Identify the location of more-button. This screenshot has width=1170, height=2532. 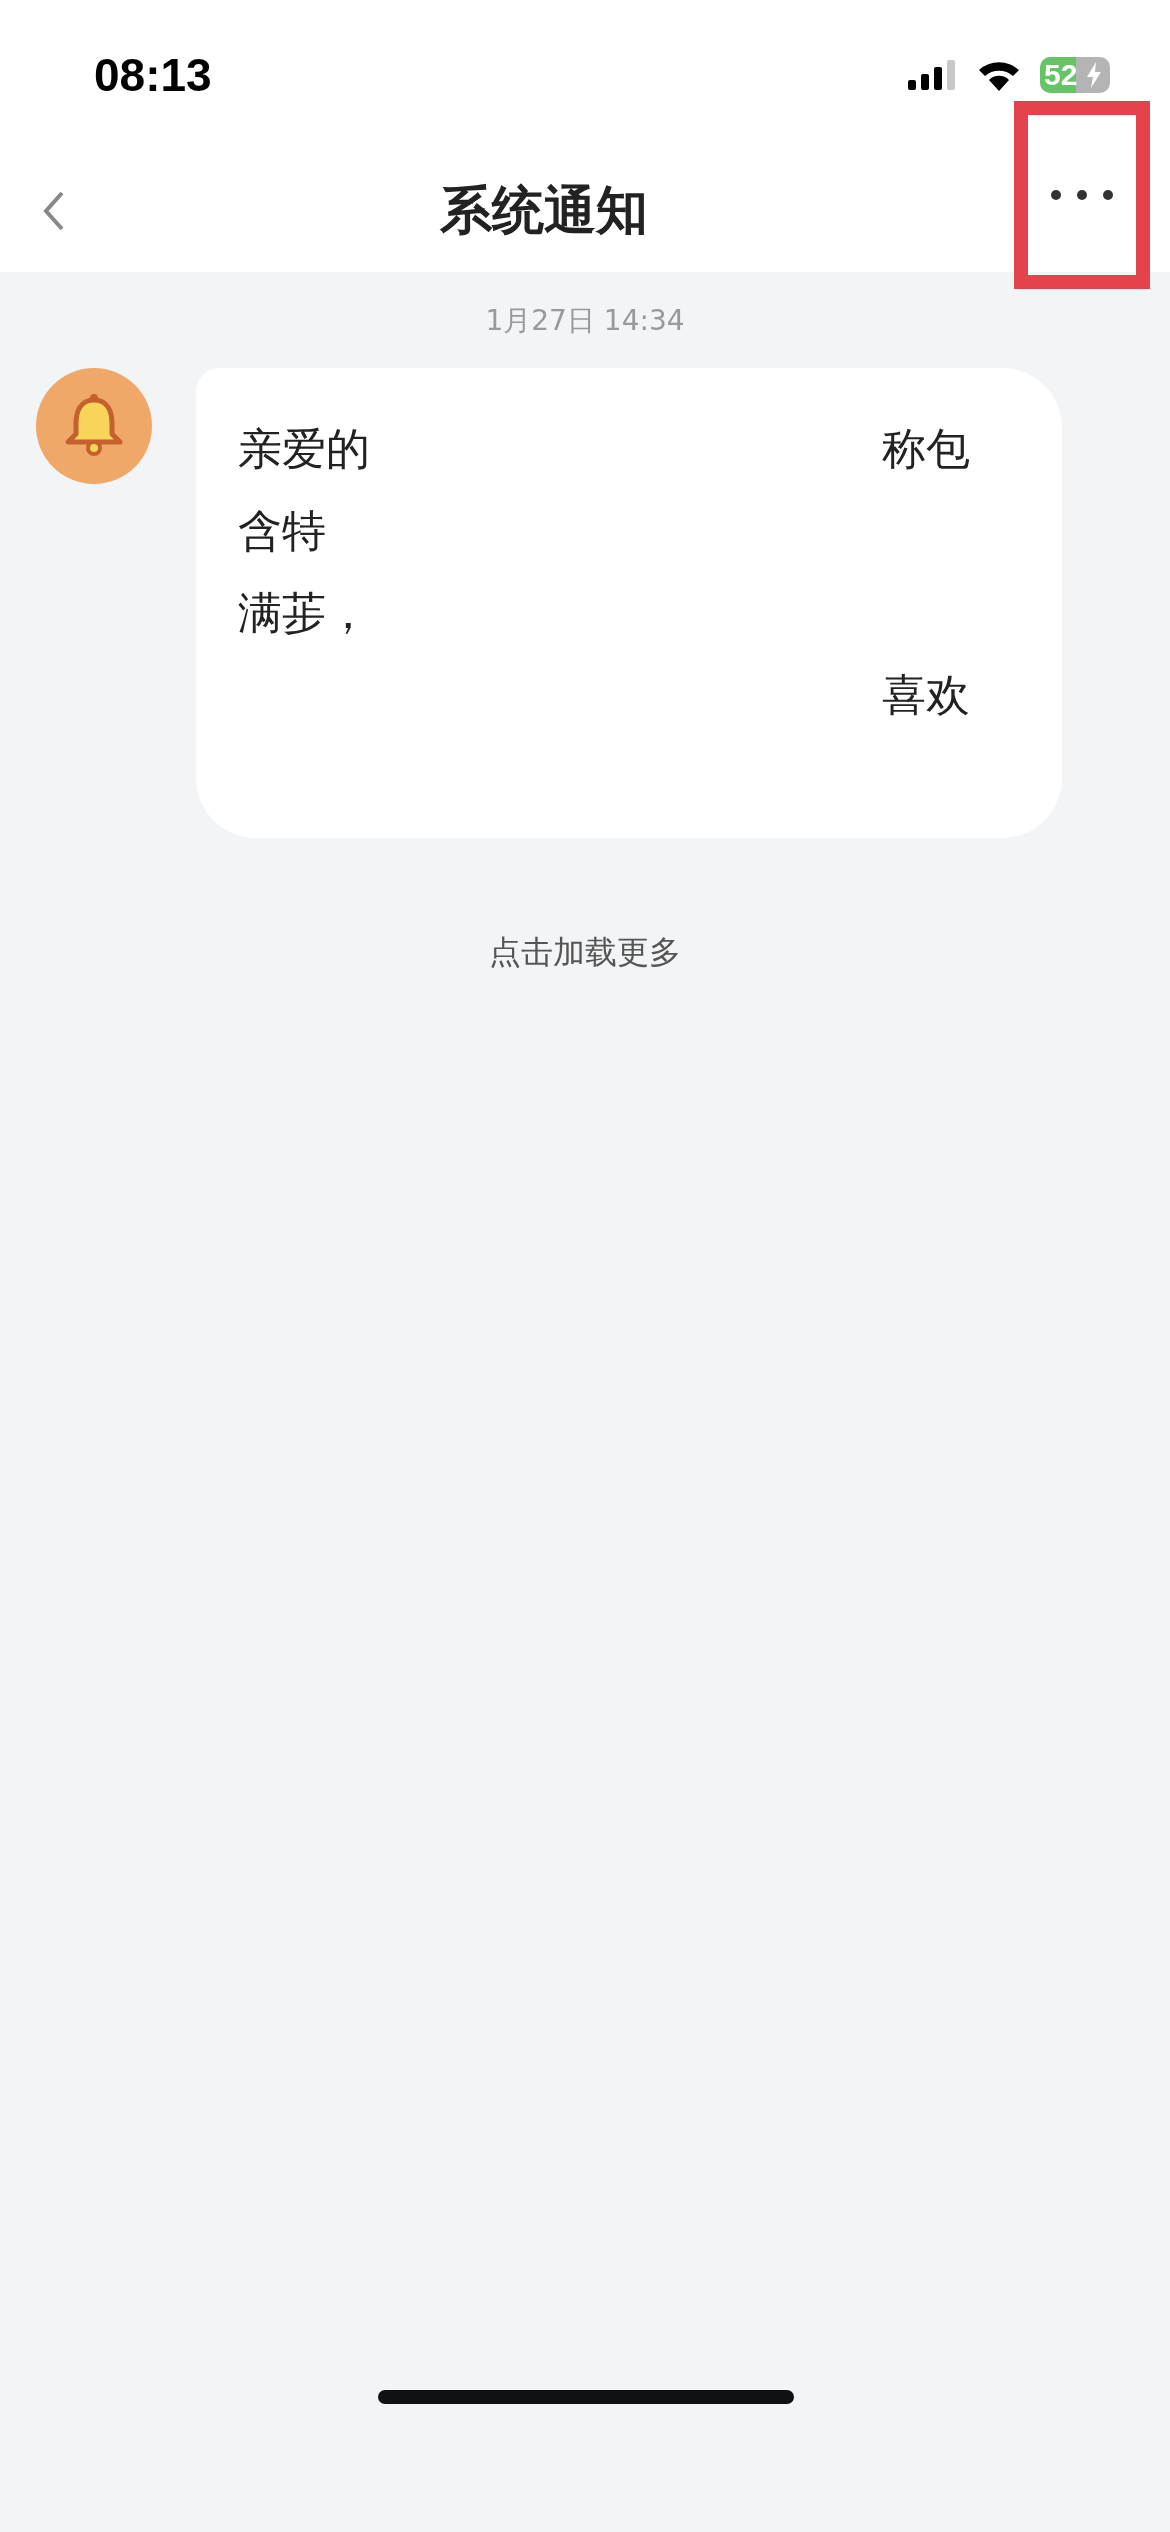
(1082, 195).